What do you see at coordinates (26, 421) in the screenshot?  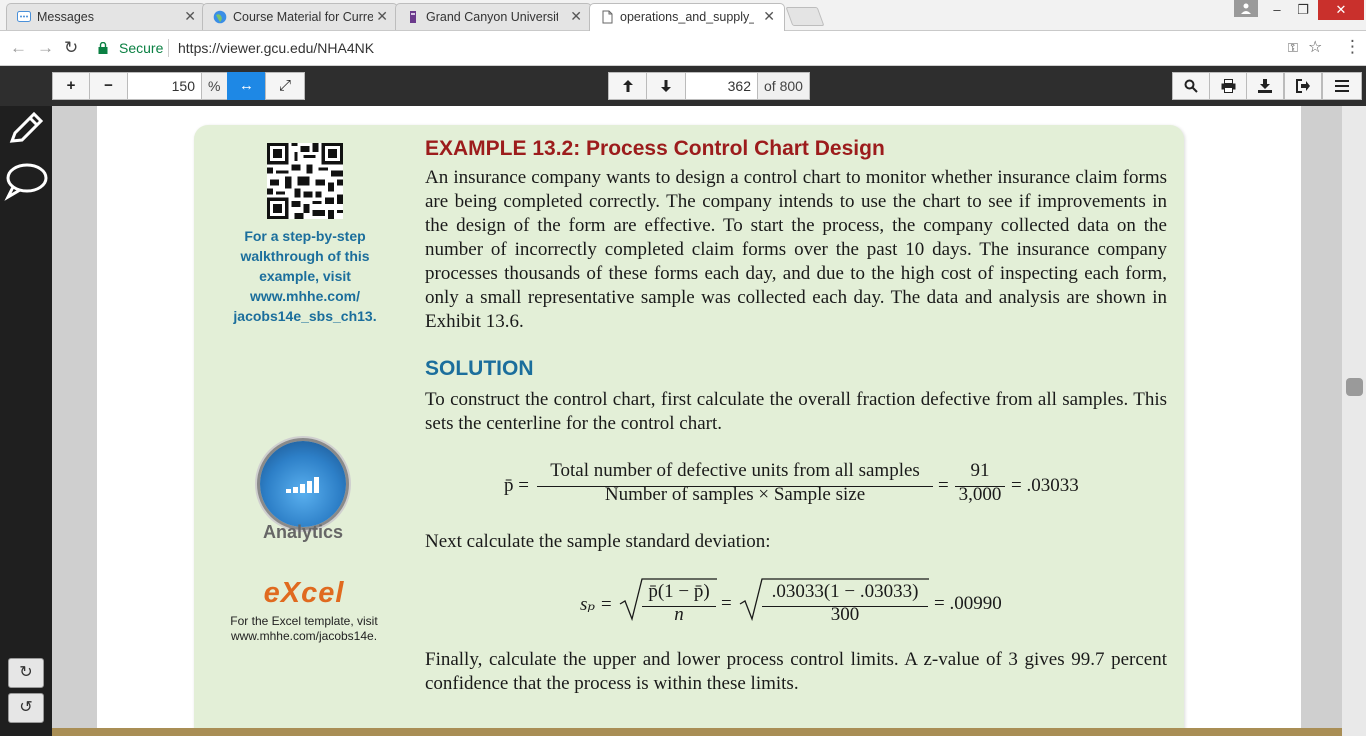 I see `annotation-rail: ↻ ↺` at bounding box center [26, 421].